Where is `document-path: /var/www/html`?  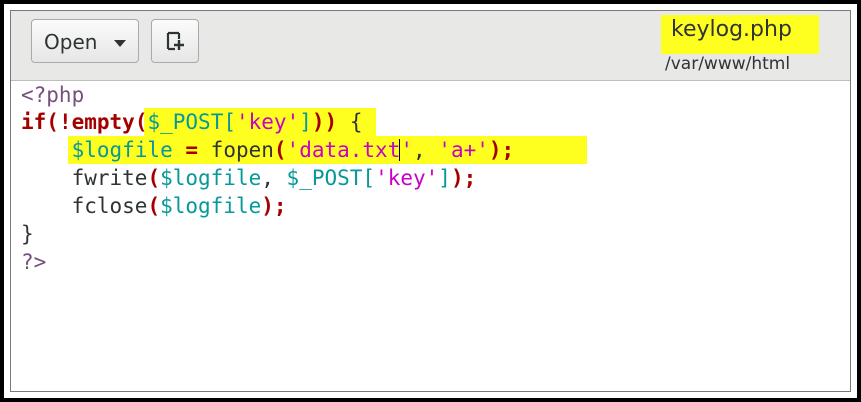 document-path: /var/www/html is located at coordinates (728, 64).